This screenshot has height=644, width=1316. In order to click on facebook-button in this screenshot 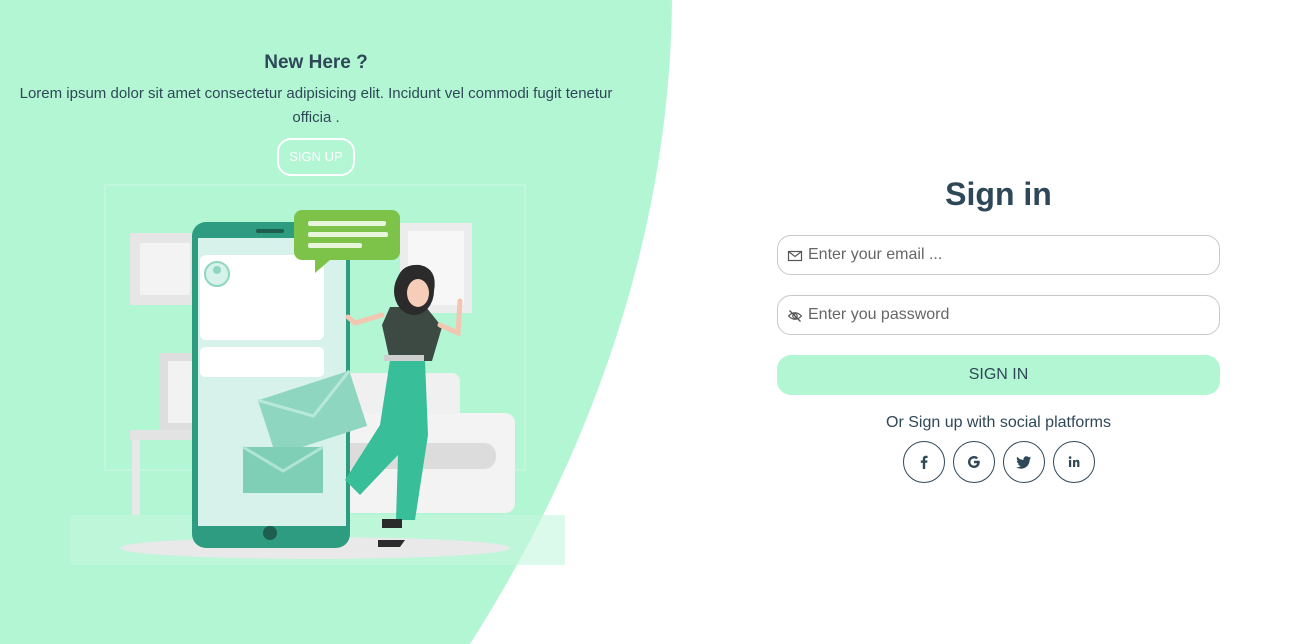, I will do `click(923, 462)`.